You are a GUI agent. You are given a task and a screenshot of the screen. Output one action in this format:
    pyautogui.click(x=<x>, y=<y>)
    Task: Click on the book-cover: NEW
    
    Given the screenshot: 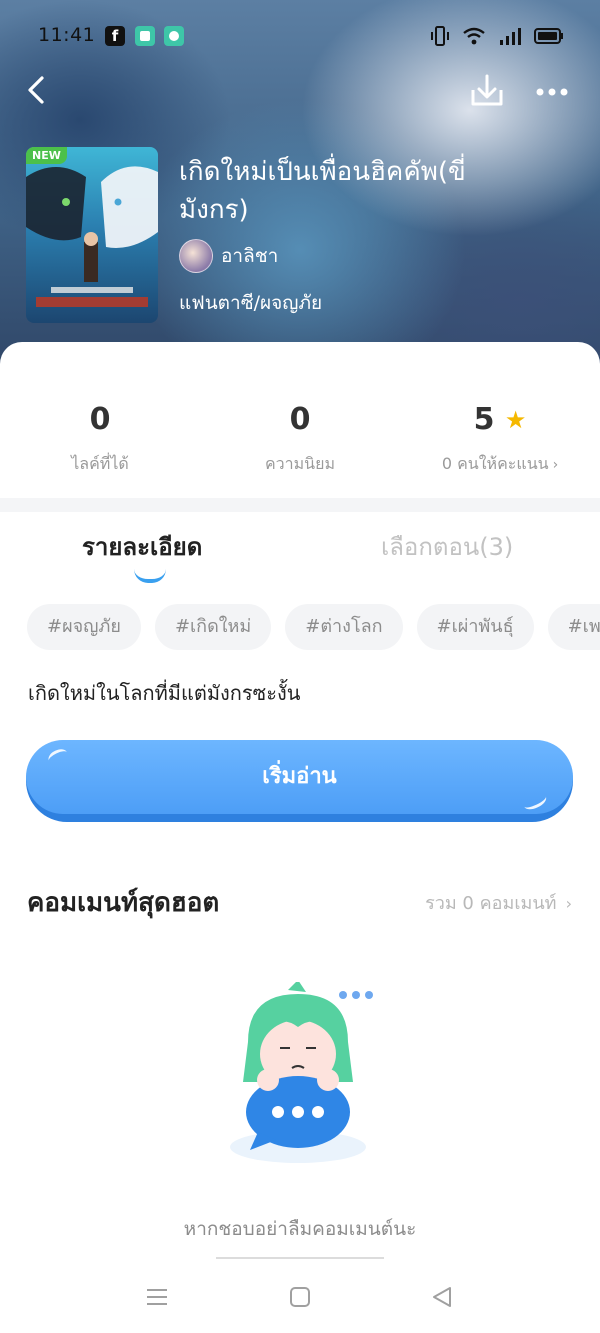 What is the action you would take?
    pyautogui.click(x=92, y=235)
    